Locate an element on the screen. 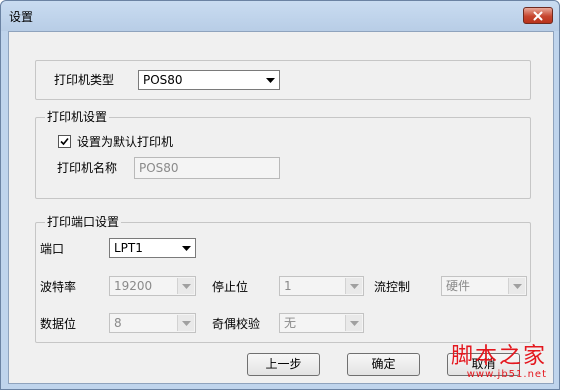 This screenshot has width=562, height=392. data-bits-select: 8 is located at coordinates (152, 323).